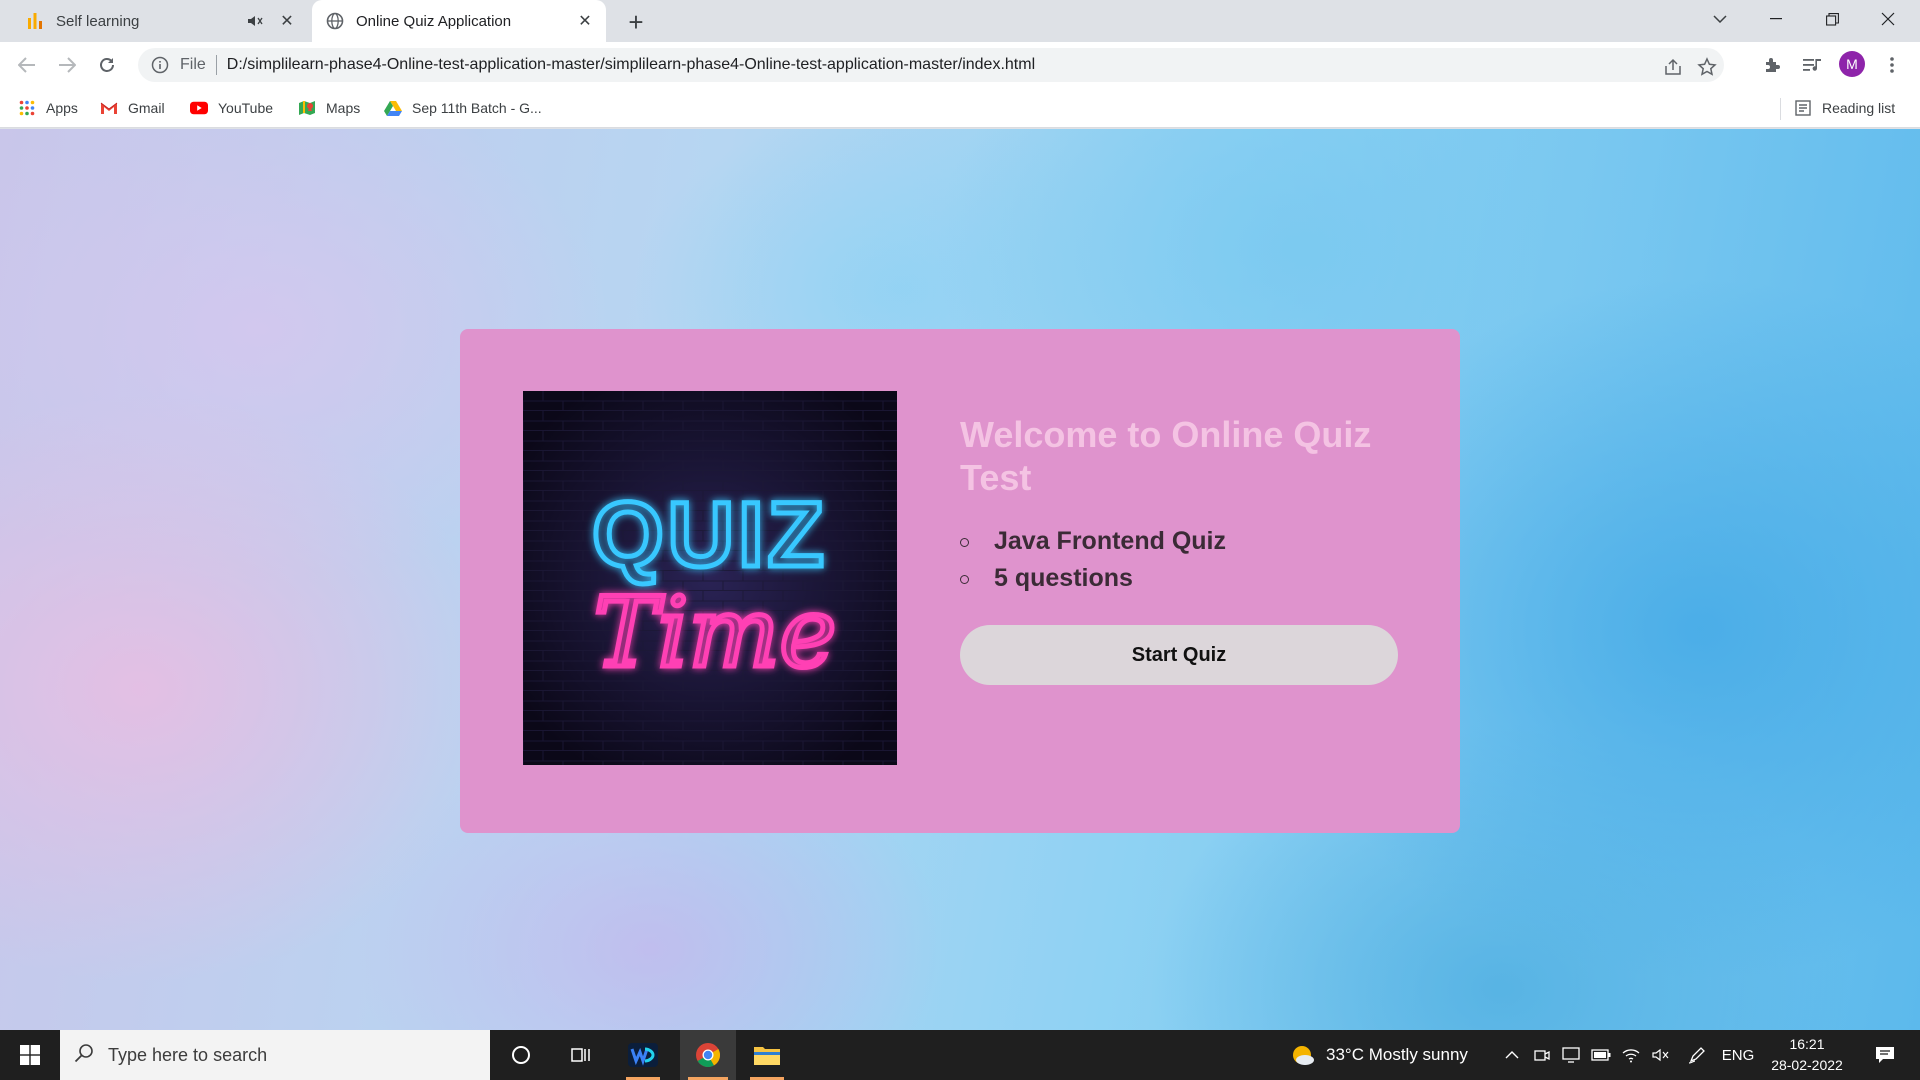 The width and height of the screenshot is (1920, 1080). Describe the element at coordinates (393, 108) in the screenshot. I see `drive-icon` at that location.